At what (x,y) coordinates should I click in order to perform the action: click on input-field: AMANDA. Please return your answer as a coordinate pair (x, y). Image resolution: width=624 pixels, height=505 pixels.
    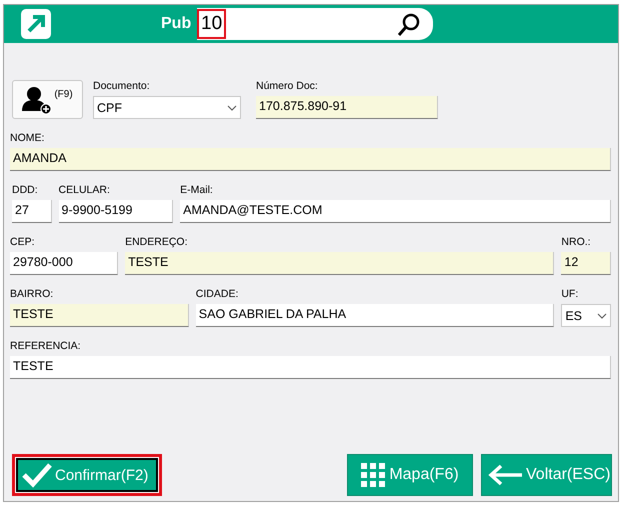
    Looking at the image, I should click on (310, 159).